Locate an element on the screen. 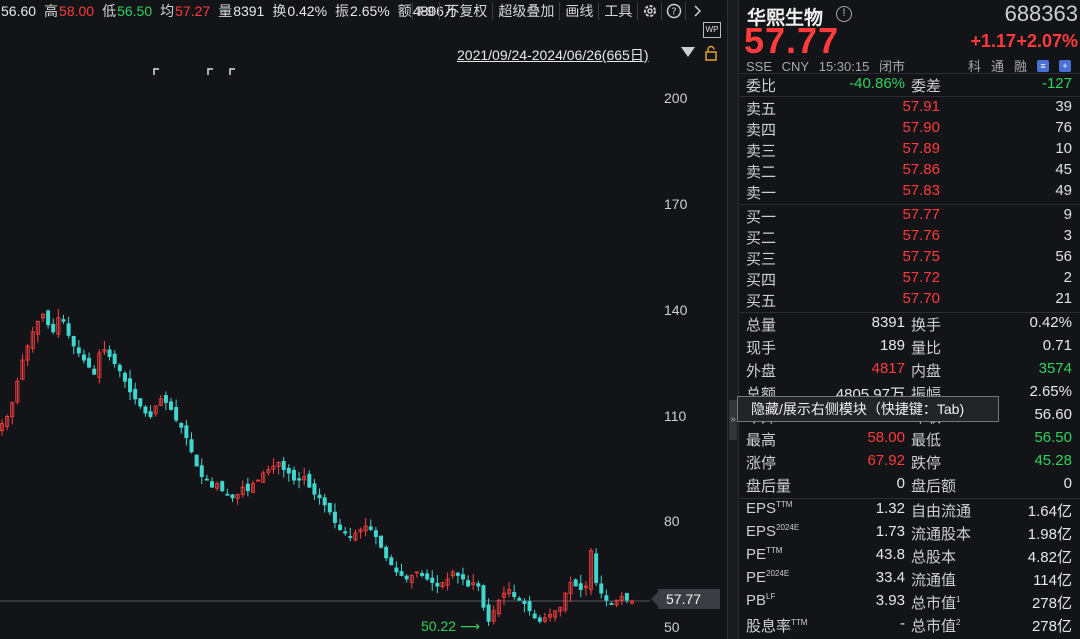 The width and height of the screenshot is (1080, 639). stat-row: 最高 58.00 最低 56.50 is located at coordinates (910, 439).